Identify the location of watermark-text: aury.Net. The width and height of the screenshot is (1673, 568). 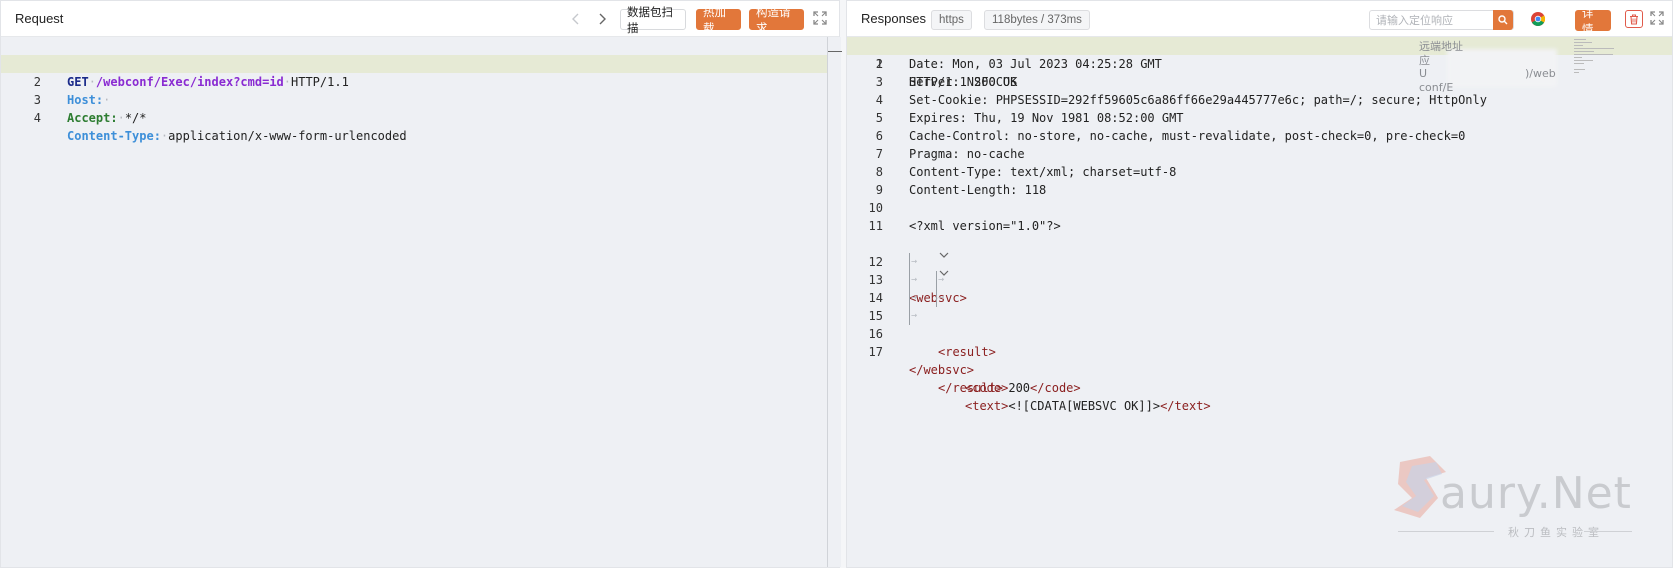
(1536, 493).